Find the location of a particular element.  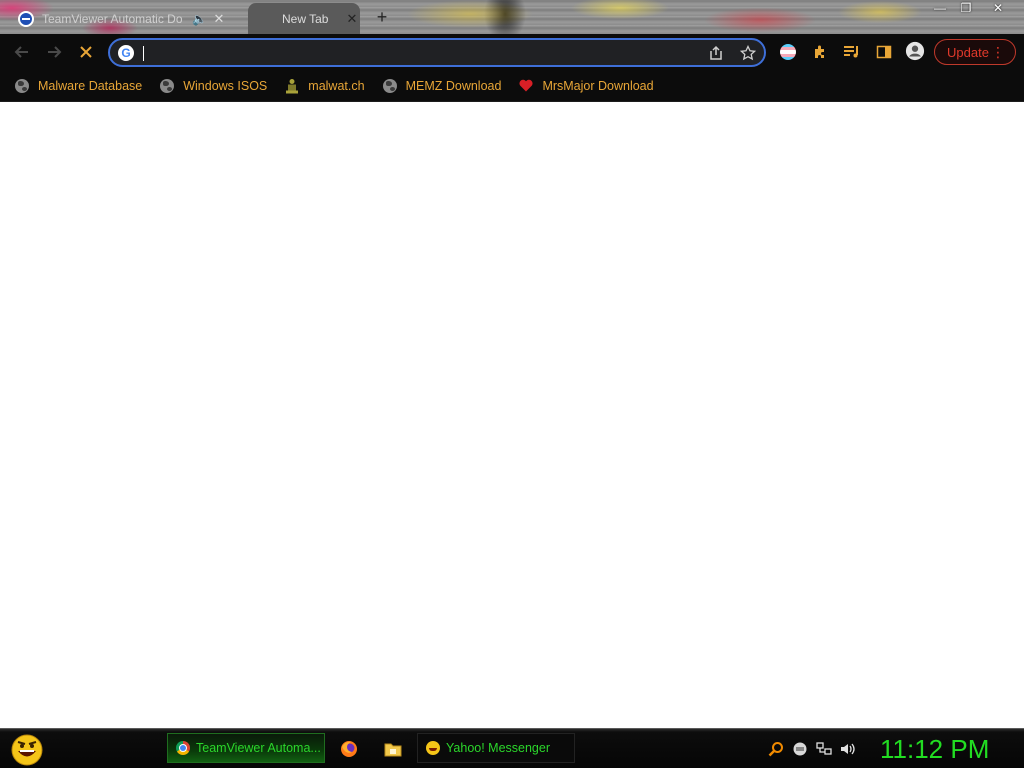

network-globe-icon is located at coordinates (800, 749).